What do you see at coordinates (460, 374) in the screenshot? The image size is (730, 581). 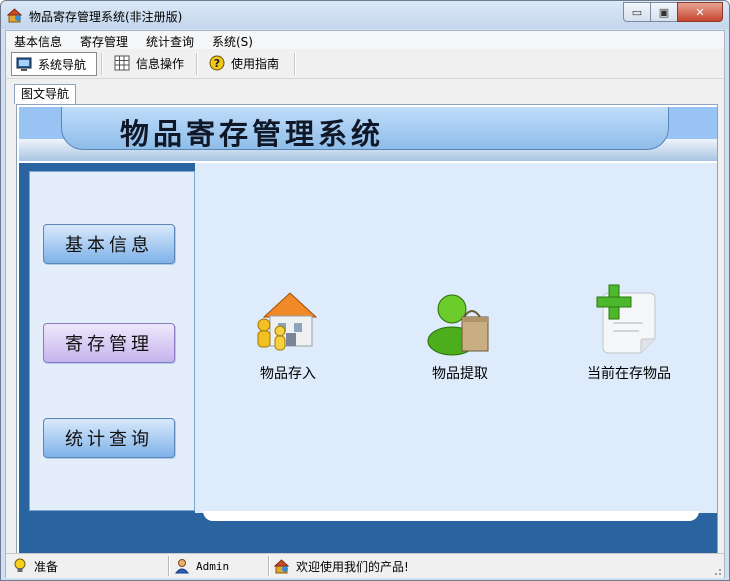 I see `feature-withdraw-label: 物品提取` at bounding box center [460, 374].